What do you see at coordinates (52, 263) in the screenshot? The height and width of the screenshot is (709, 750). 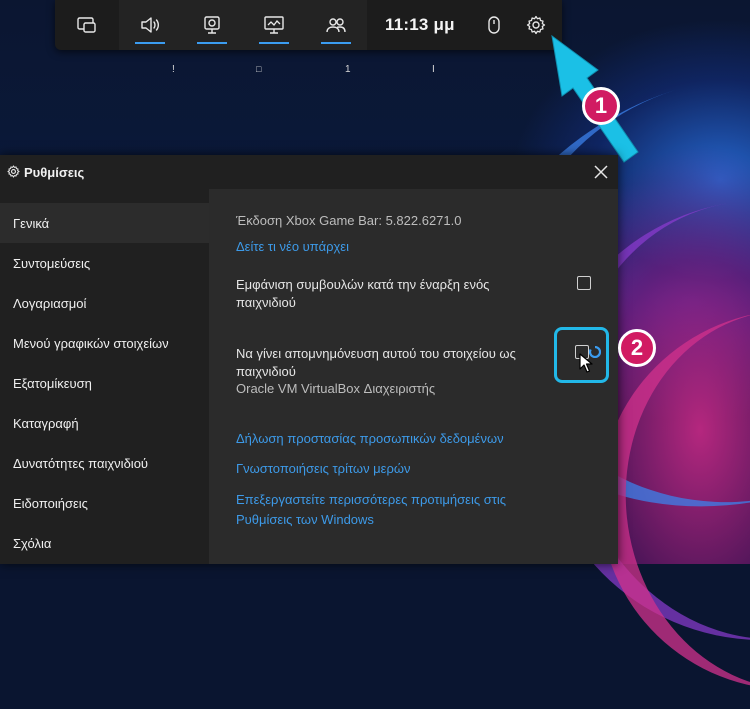 I see `sidebar-item-label: Συντομεύσεις` at bounding box center [52, 263].